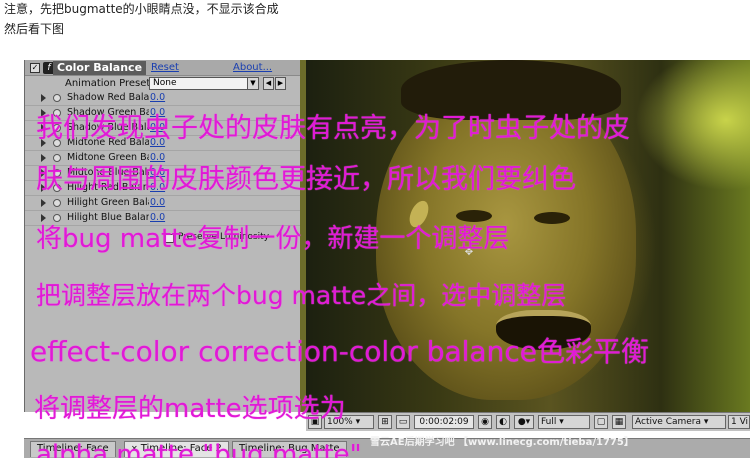 This screenshot has width=750, height=458. I want to click on region-of-interest-icon: ▢, so click(601, 422).